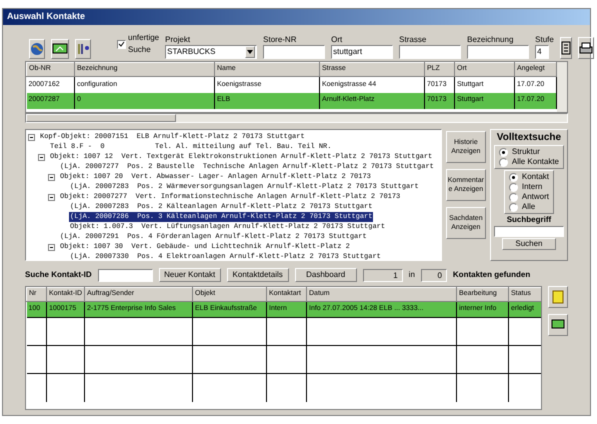 The image size is (597, 424). What do you see at coordinates (586, 48) in the screenshot?
I see `printer-icon` at bounding box center [586, 48].